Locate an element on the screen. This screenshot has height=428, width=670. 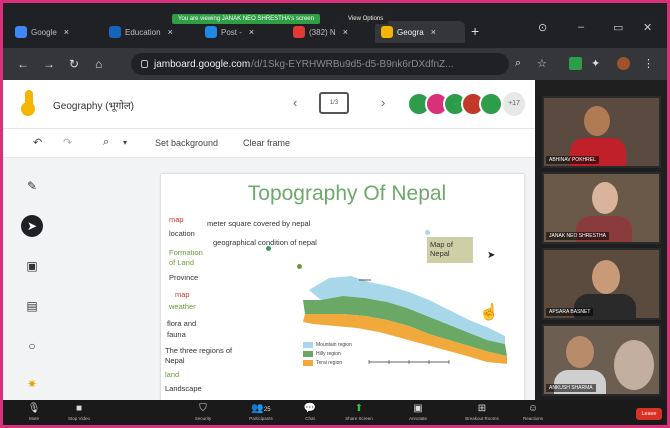
breakout-rooms-button: ⊞ Breakout Rooms is located at coordinates (482, 412).